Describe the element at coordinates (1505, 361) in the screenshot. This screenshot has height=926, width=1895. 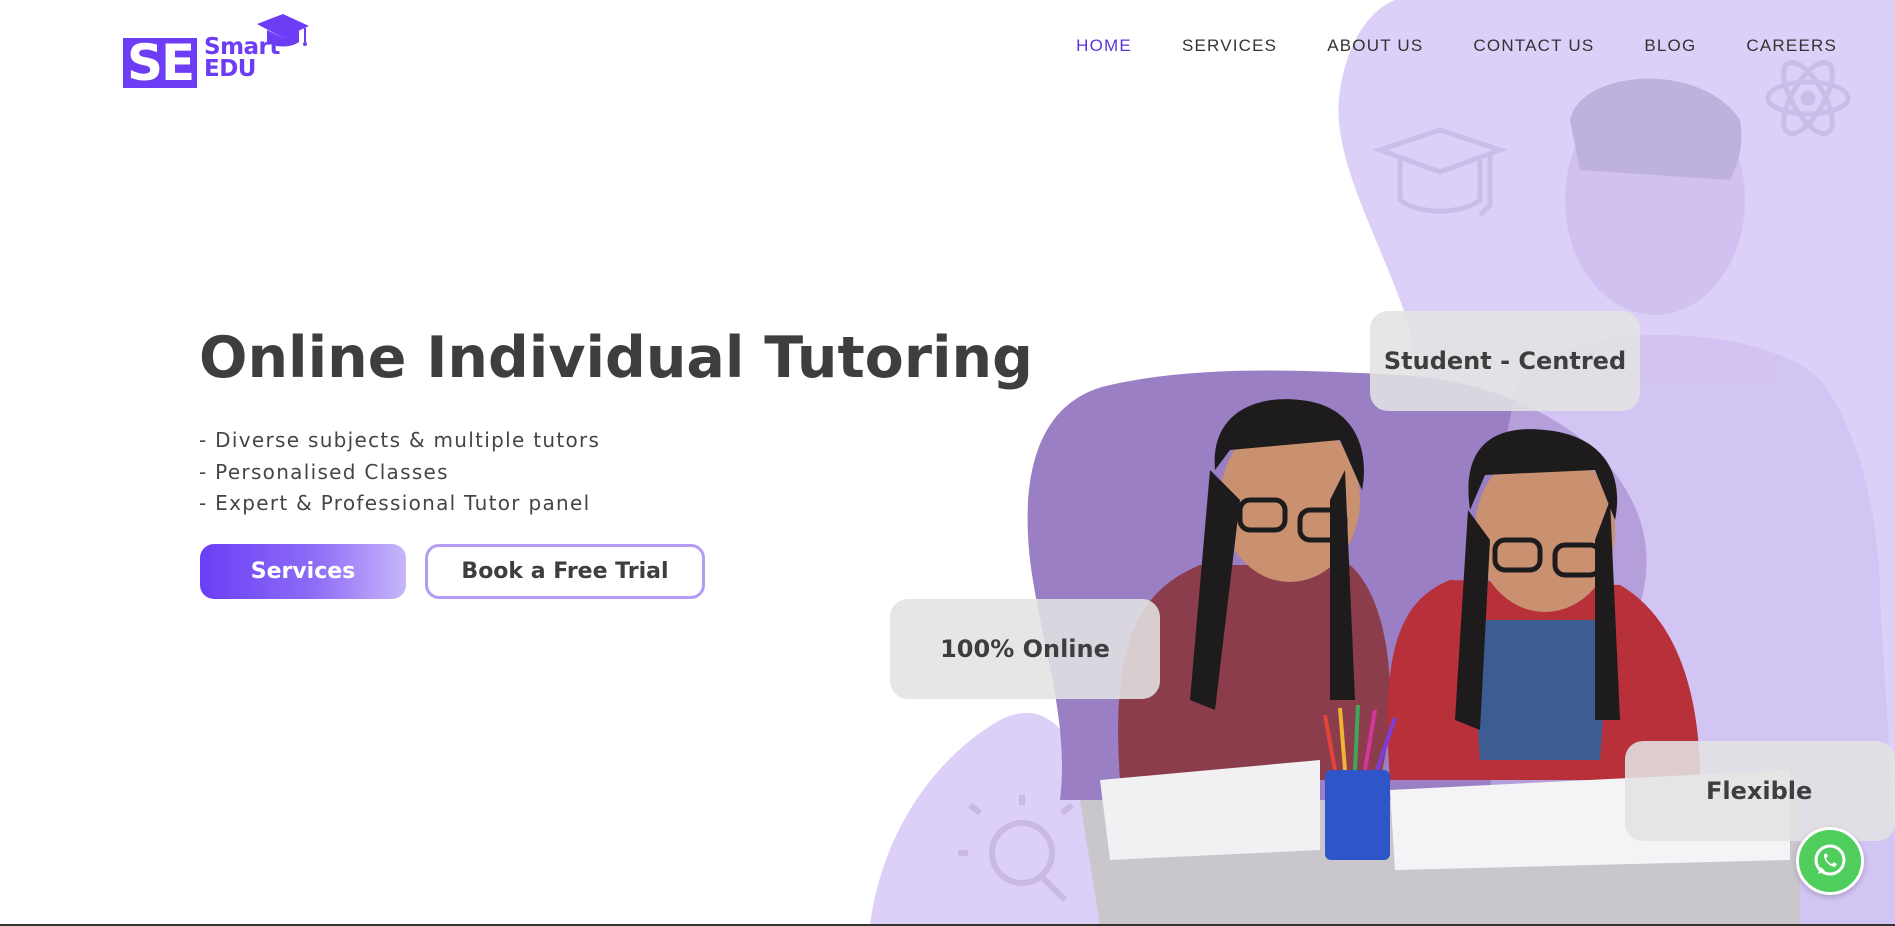
I see `tag-student-centred: Student - Centred` at that location.